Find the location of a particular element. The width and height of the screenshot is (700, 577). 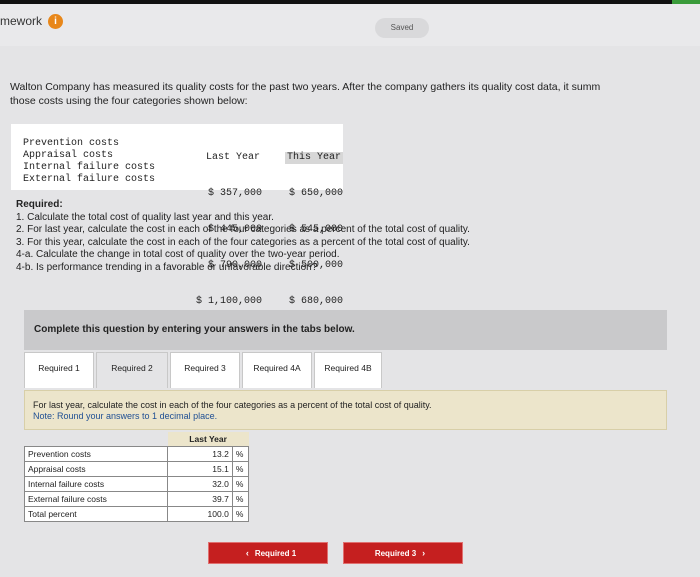

info-icon: i is located at coordinates (55, 21).